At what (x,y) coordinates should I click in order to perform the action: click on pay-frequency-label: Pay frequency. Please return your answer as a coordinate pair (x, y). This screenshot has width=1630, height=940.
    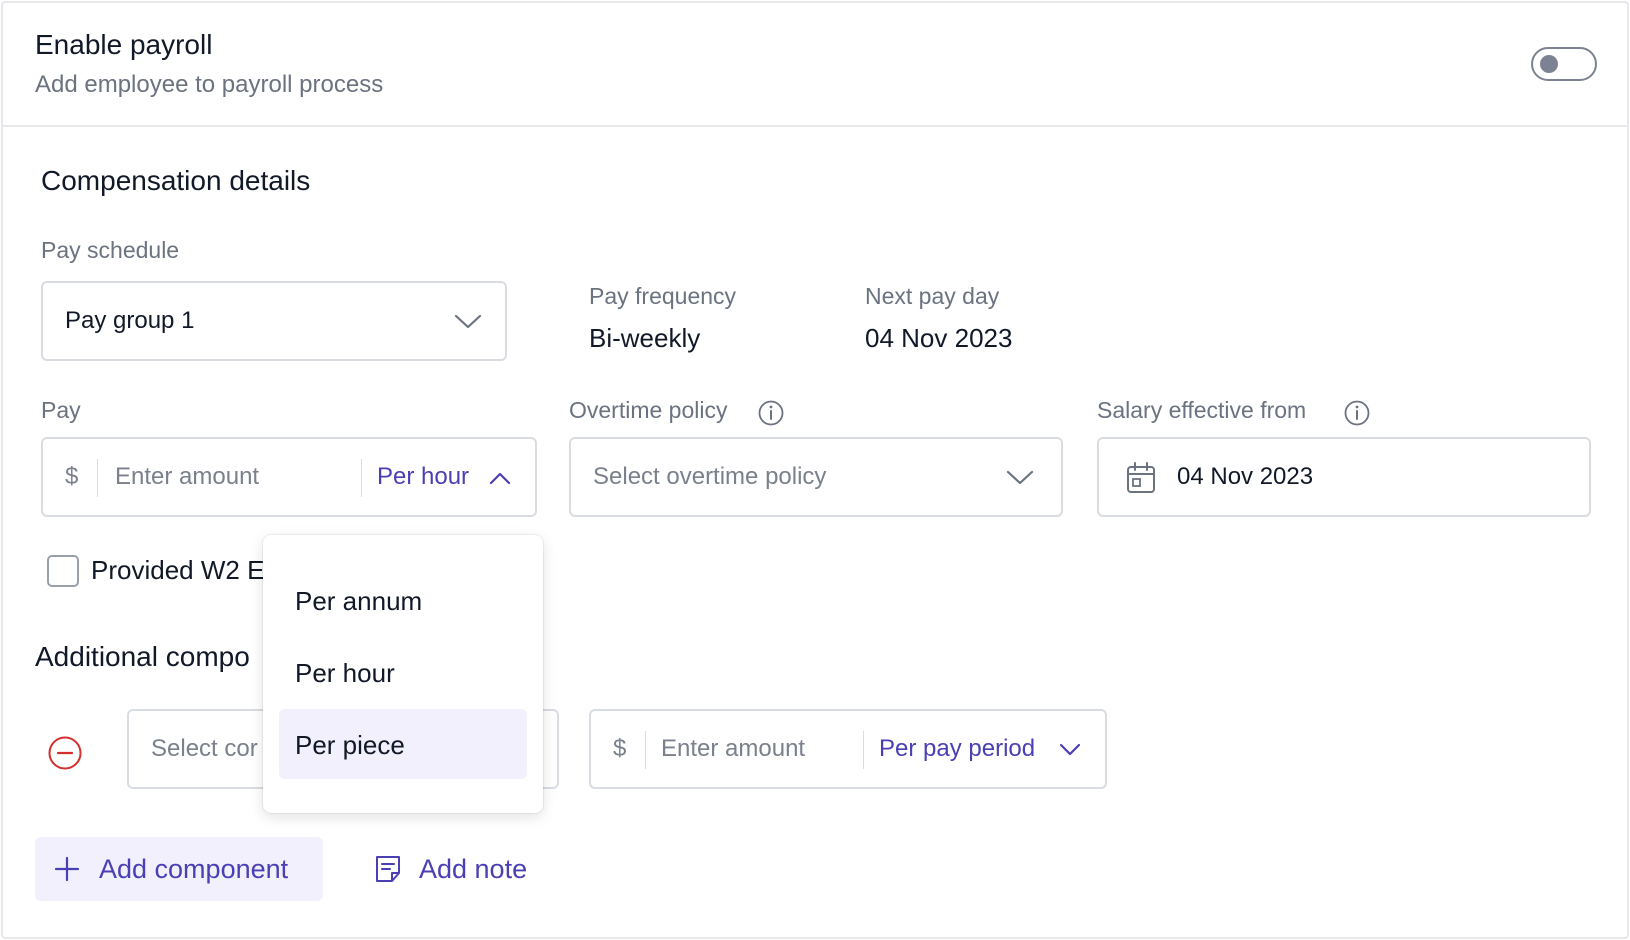
    Looking at the image, I should click on (663, 296).